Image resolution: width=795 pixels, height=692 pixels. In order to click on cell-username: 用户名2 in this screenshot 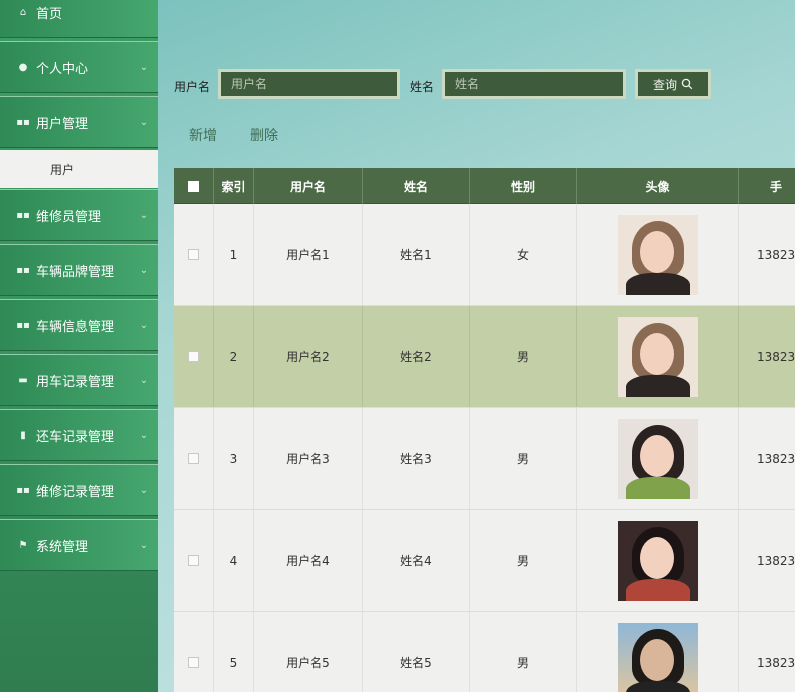, I will do `click(308, 356)`.